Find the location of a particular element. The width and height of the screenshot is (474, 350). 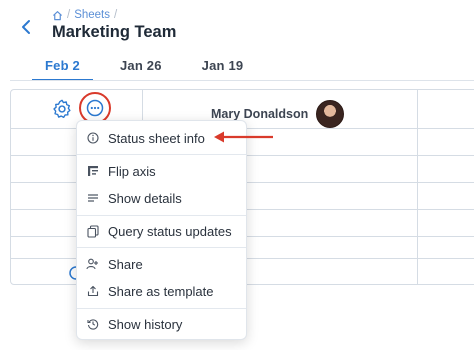

grid-column-divider is located at coordinates (417, 187).